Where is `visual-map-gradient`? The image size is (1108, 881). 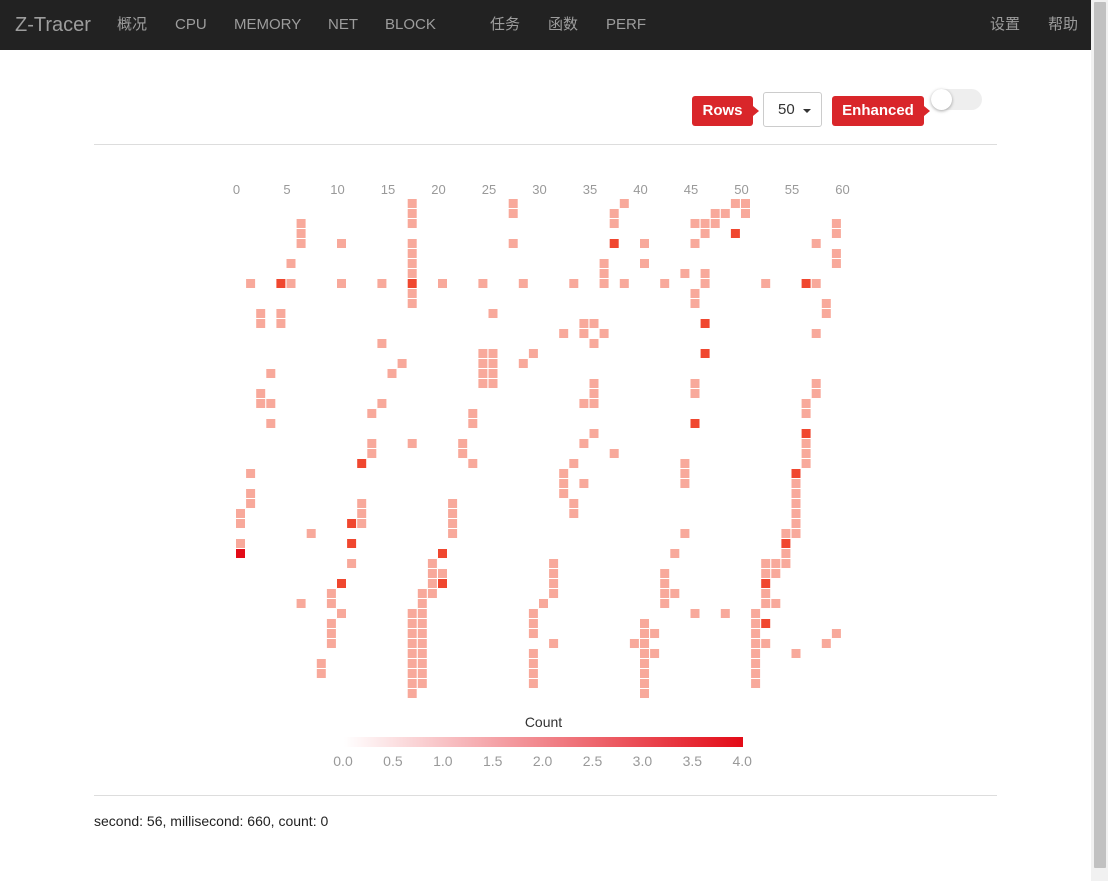 visual-map-gradient is located at coordinates (543, 742).